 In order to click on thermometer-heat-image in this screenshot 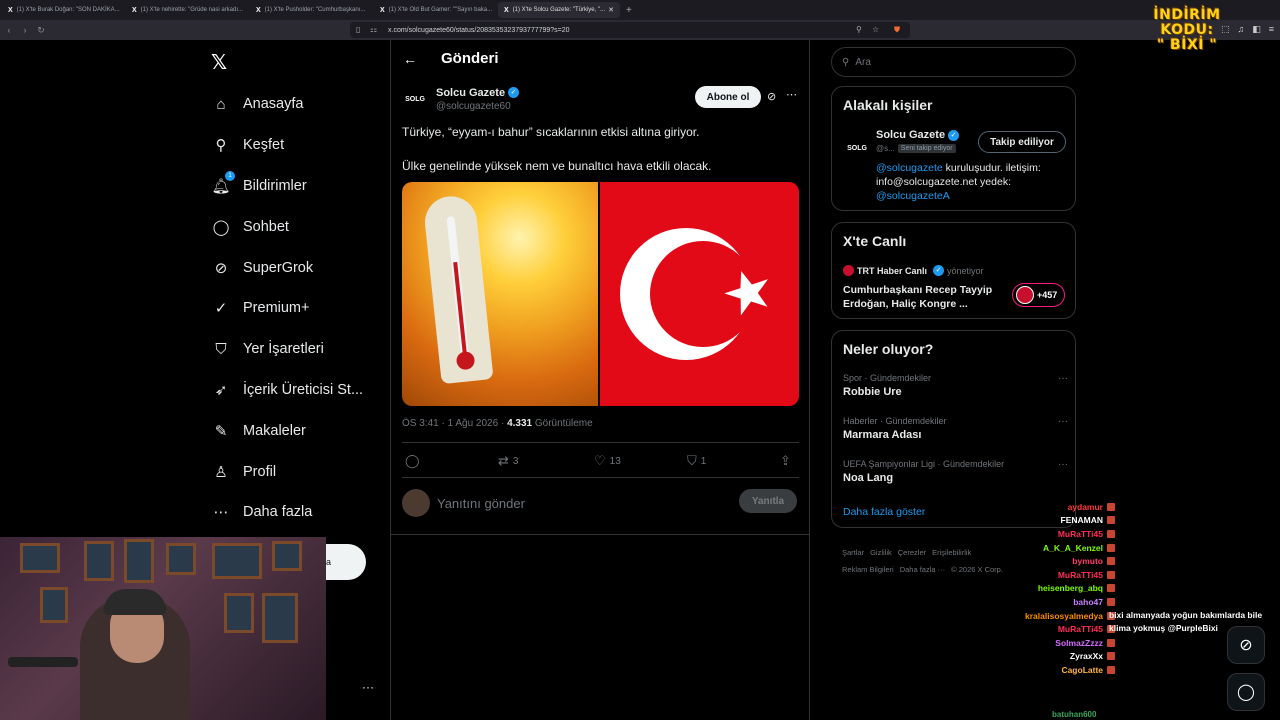, I will do `click(500, 294)`.